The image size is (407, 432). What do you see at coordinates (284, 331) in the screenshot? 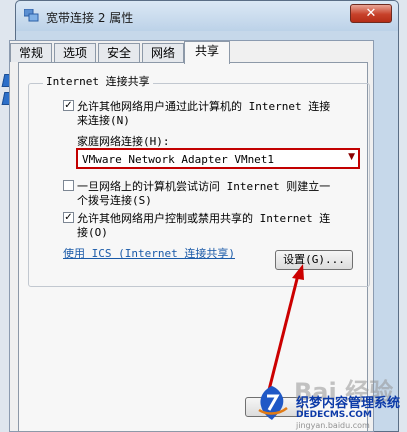
I see `annotation-arrow` at bounding box center [284, 331].